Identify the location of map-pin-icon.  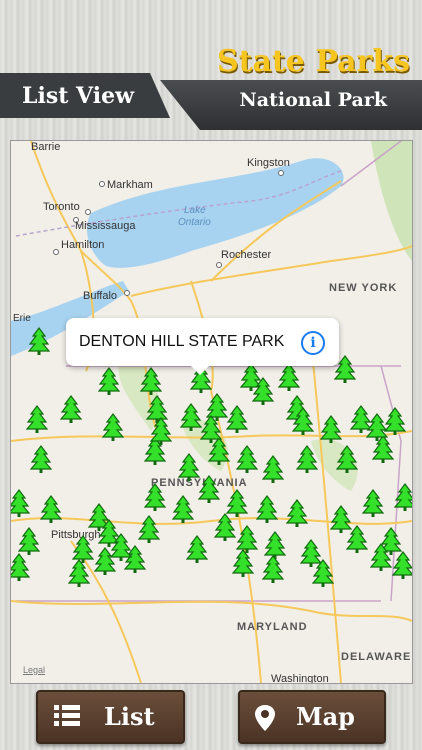
(265, 718).